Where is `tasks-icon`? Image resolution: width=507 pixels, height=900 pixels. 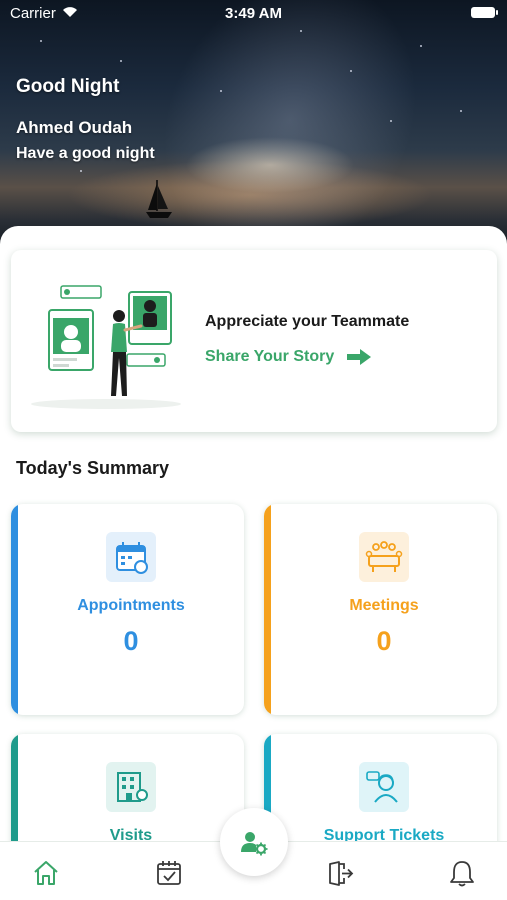
tasks-icon is located at coordinates (169, 873).